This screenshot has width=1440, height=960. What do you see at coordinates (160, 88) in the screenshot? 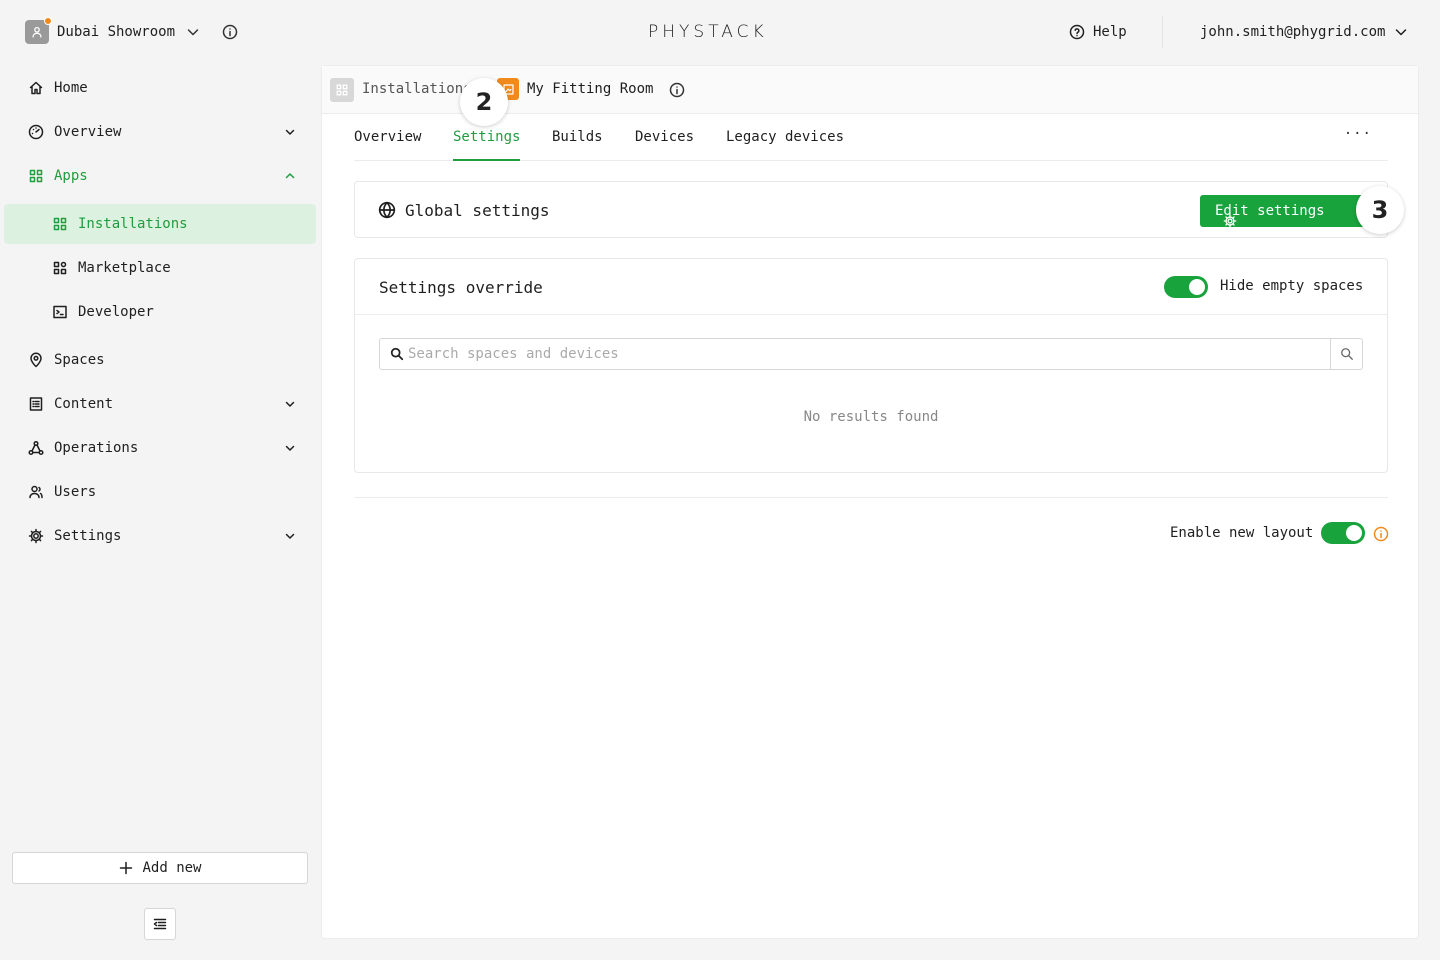
I see `sidebar-item-home: Home` at bounding box center [160, 88].